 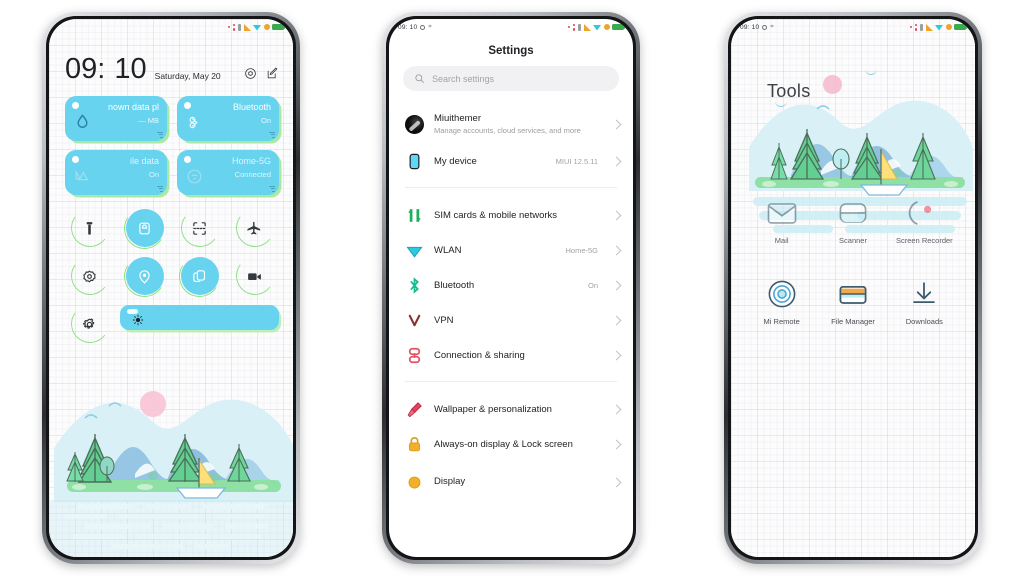 What do you see at coordinates (511, 78) in the screenshot?
I see `search-input: Search settings` at bounding box center [511, 78].